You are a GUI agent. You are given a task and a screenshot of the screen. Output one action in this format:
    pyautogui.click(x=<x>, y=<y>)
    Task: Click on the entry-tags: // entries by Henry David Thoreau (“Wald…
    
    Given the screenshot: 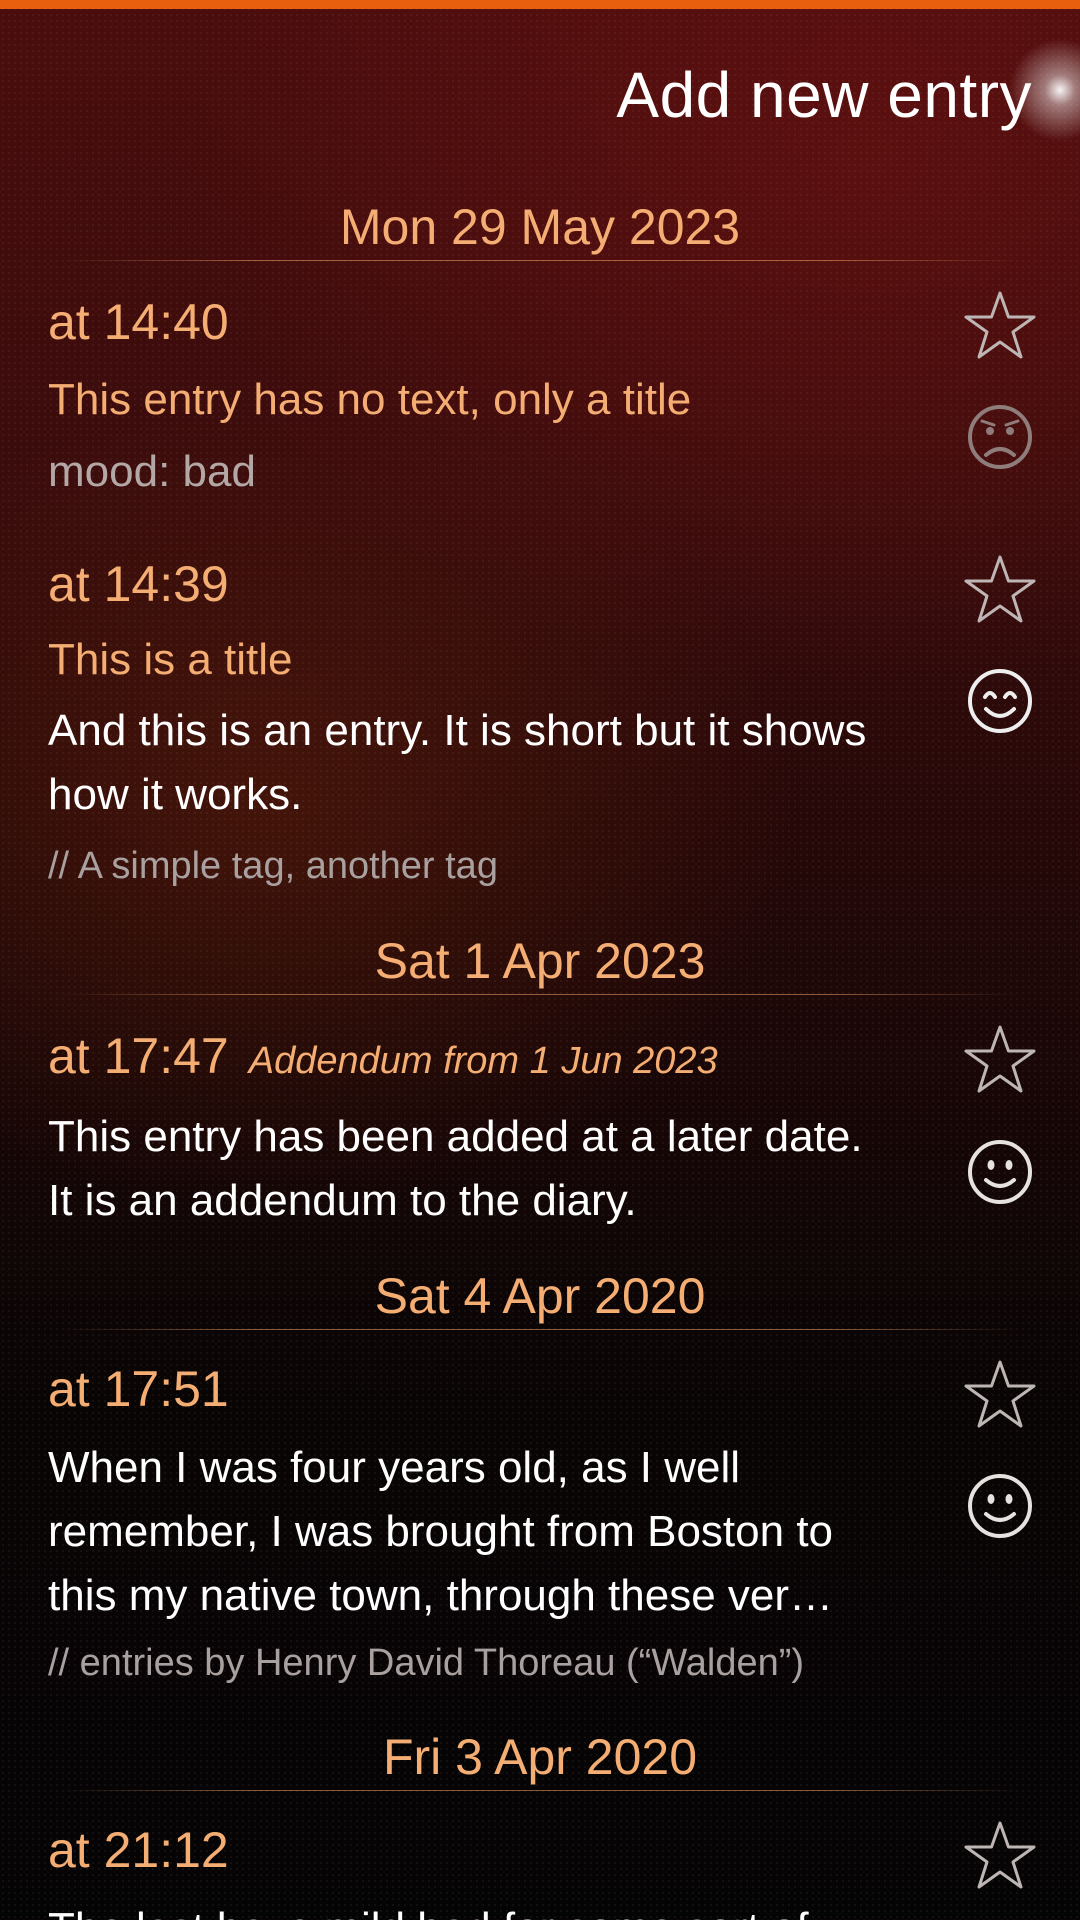 What is the action you would take?
    pyautogui.click(x=426, y=1663)
    